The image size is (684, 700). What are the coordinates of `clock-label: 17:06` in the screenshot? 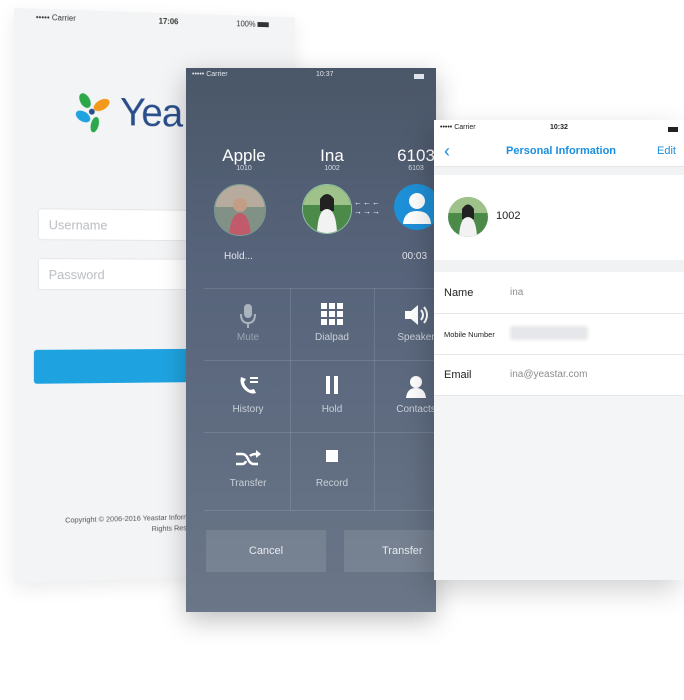 It's located at (168, 21).